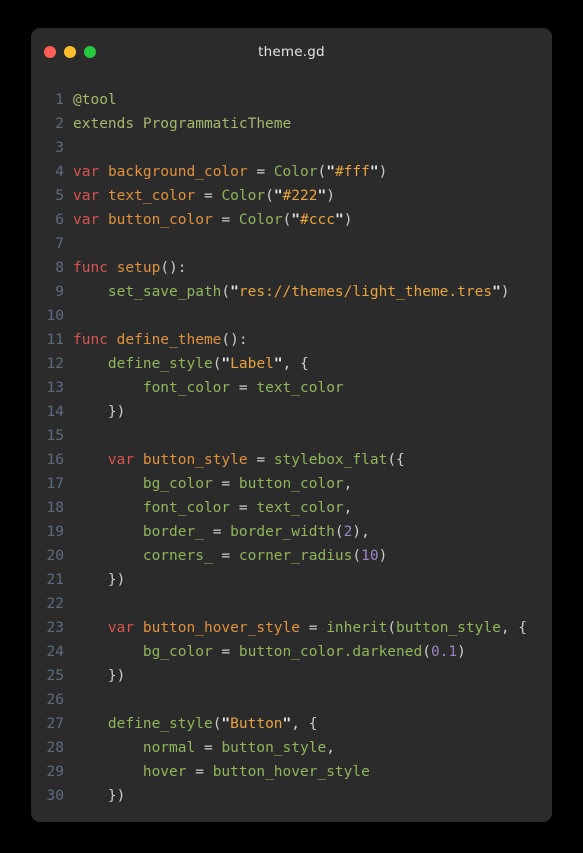 This screenshot has height=853, width=583. Describe the element at coordinates (312, 124) in the screenshot. I see `line-content: extends ProgrammaticTheme` at that location.